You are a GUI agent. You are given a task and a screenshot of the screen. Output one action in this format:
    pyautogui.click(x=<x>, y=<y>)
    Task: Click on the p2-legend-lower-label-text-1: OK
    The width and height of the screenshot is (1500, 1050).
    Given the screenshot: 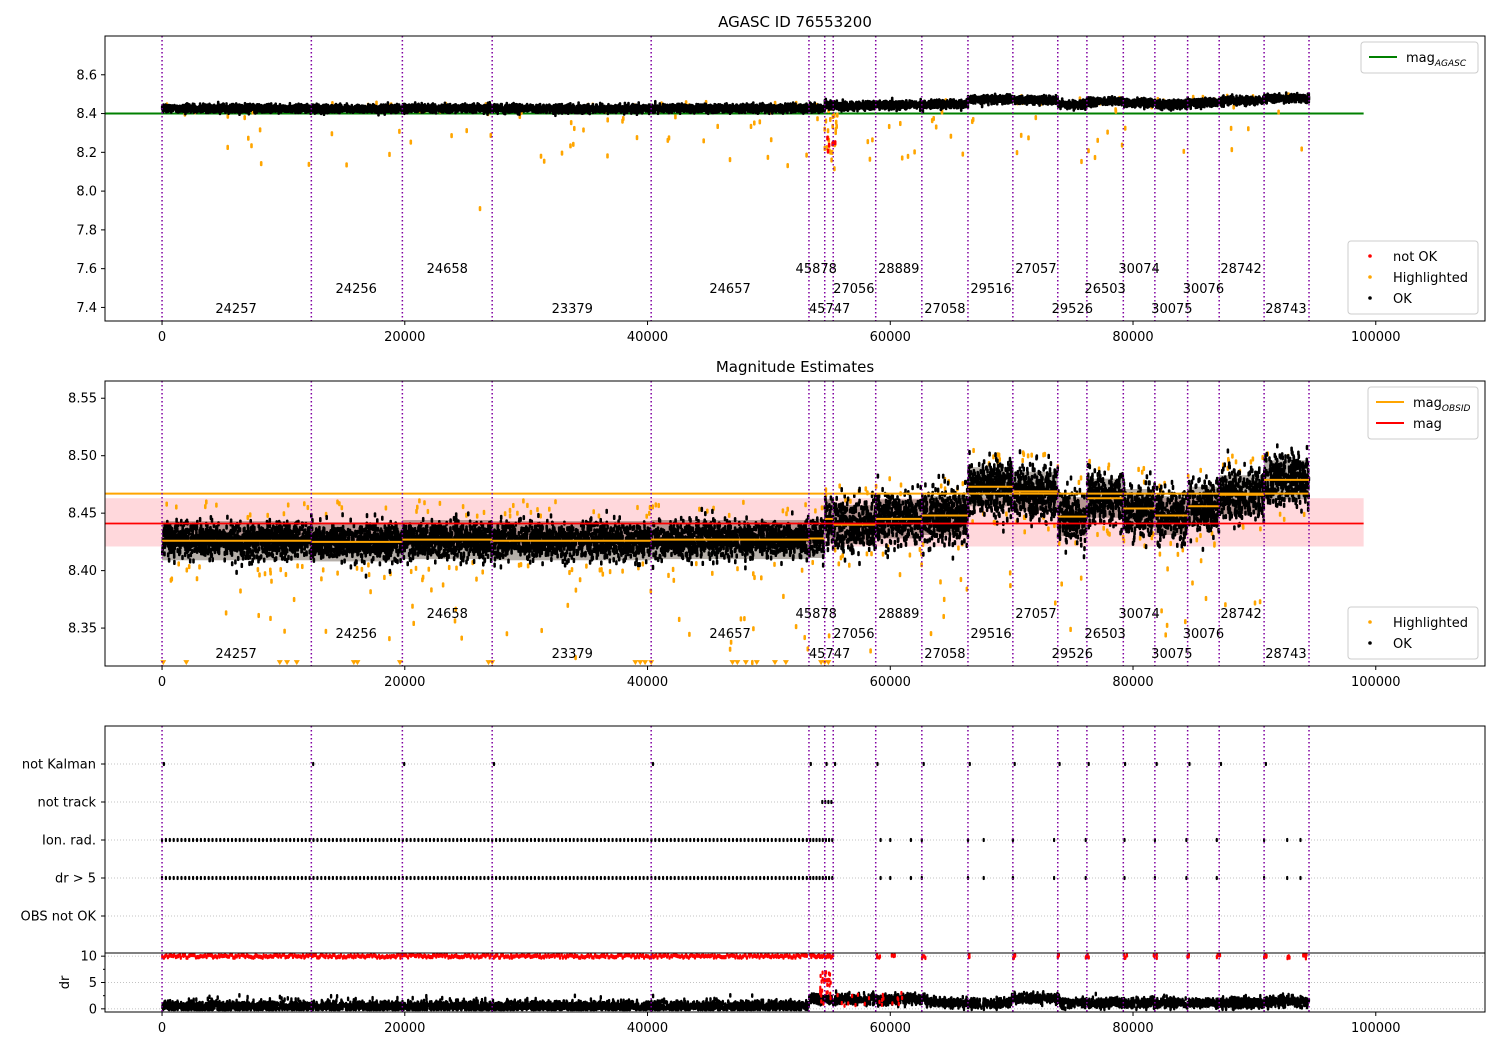 What is the action you would take?
    pyautogui.click(x=1402, y=644)
    